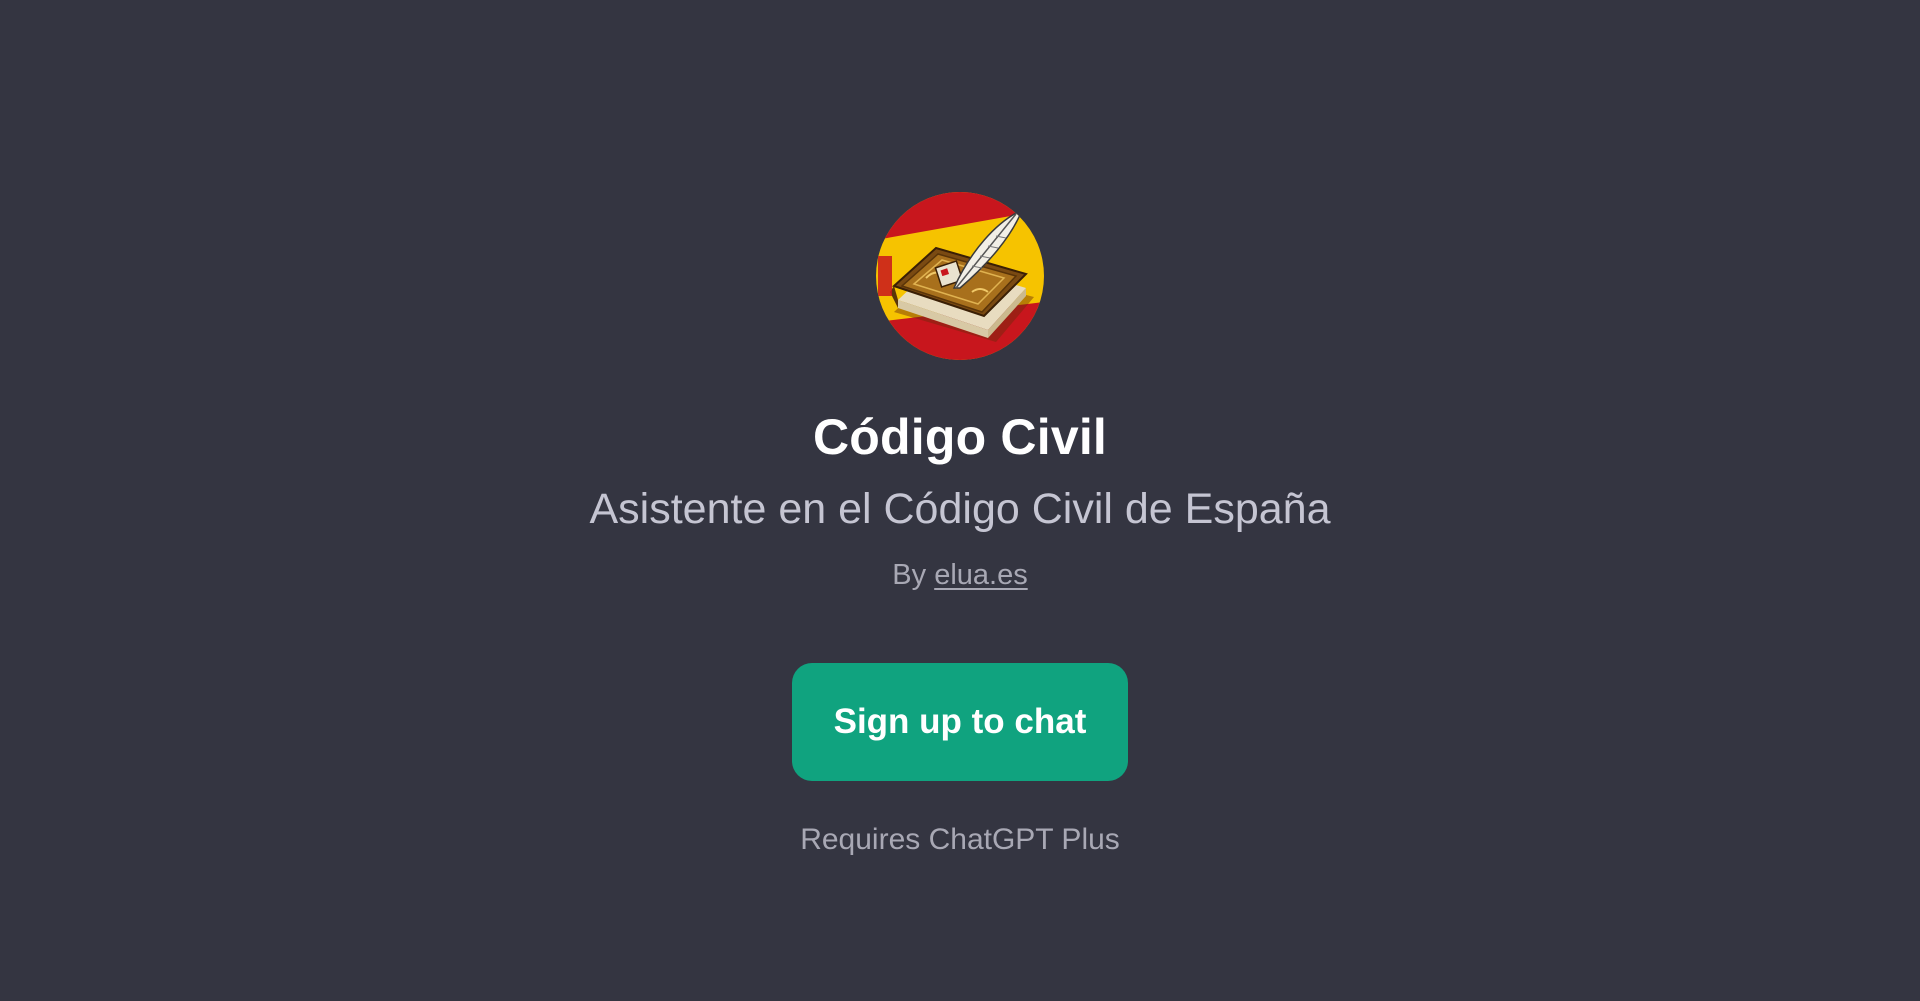  I want to click on gpt-avatar, so click(960, 276).